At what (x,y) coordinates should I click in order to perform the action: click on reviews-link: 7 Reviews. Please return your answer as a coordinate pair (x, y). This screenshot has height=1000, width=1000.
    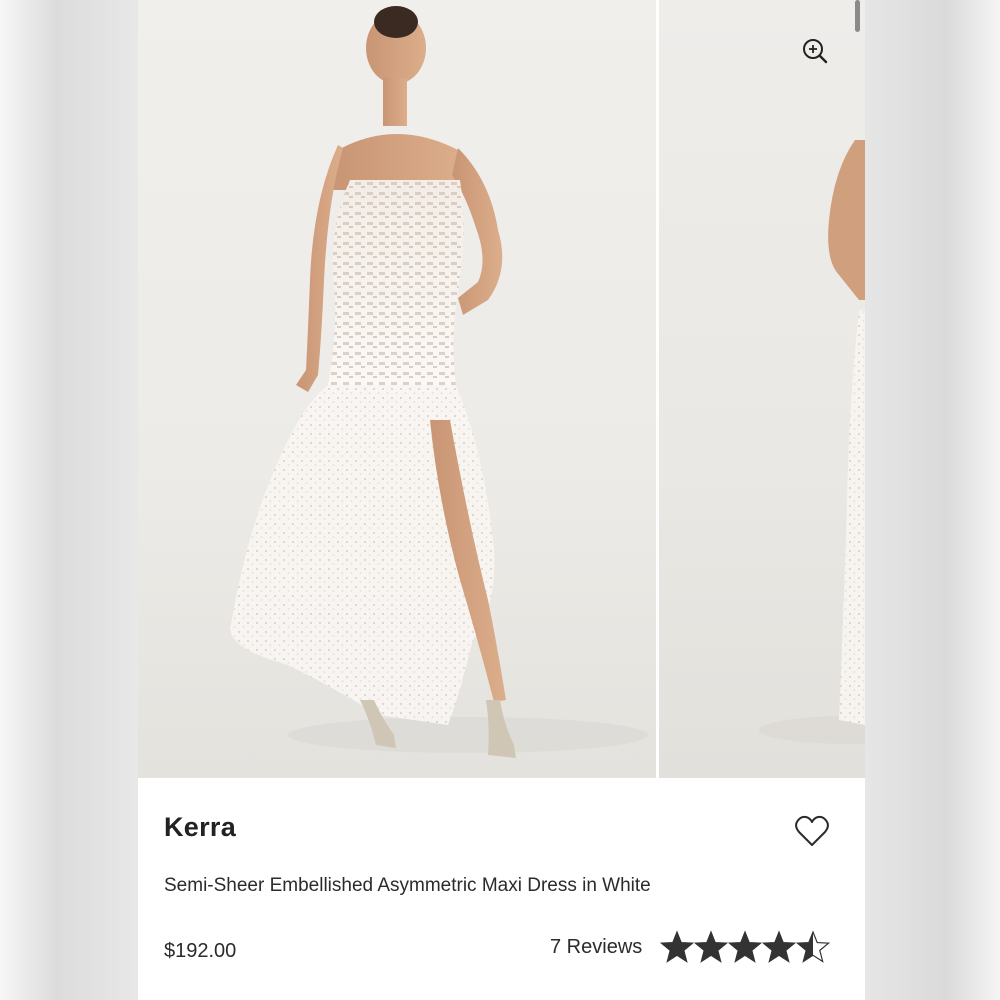
    Looking at the image, I should click on (596, 947).